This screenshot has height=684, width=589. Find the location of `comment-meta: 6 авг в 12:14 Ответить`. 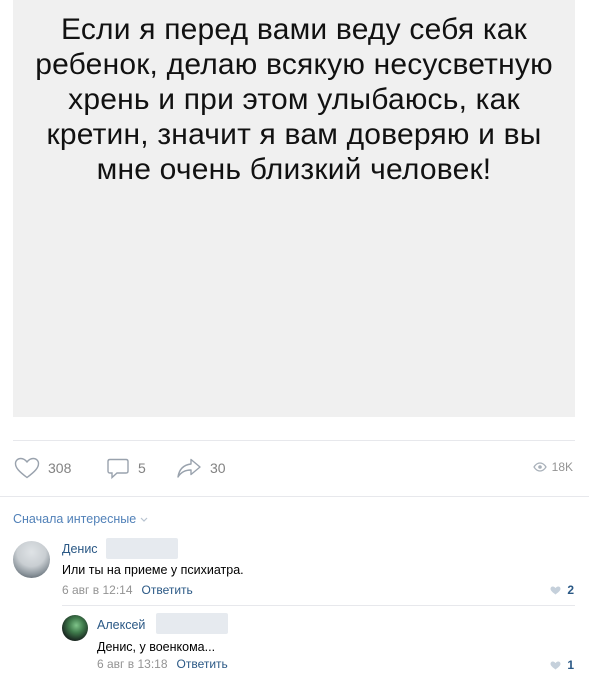

comment-meta: 6 авг в 12:14 Ответить is located at coordinates (127, 590).